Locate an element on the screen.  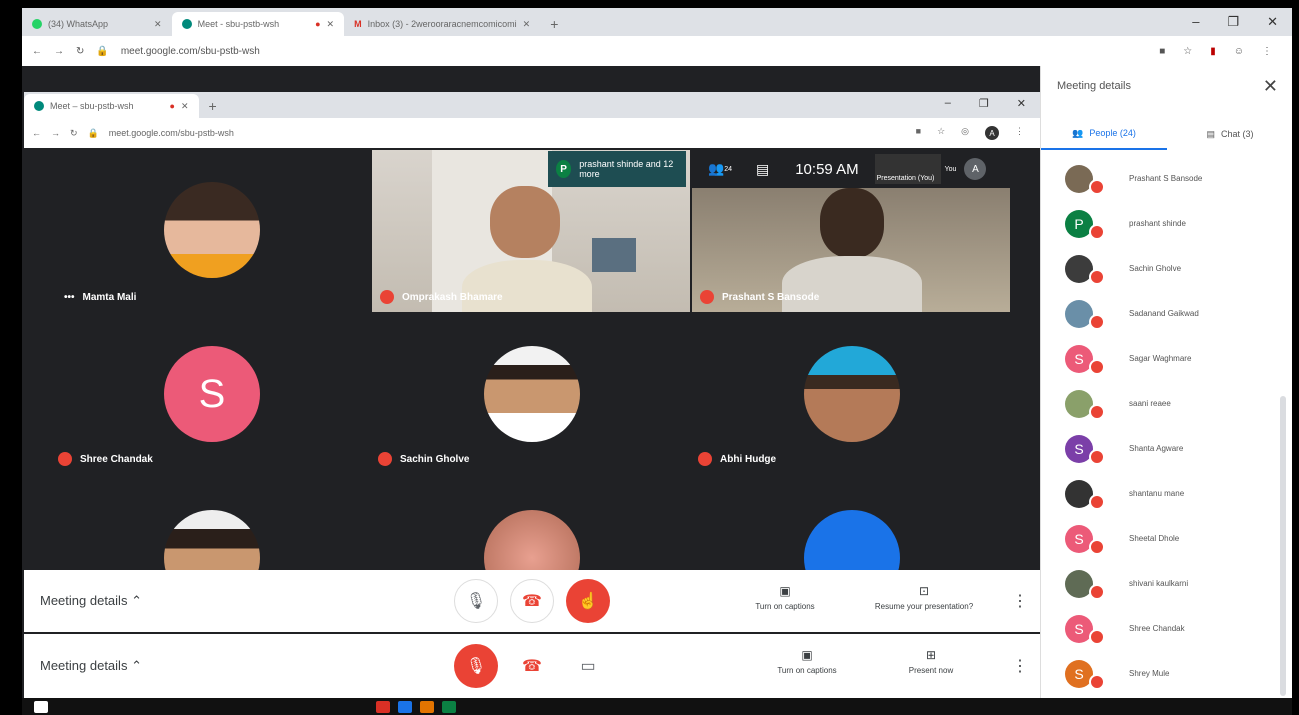
participant-row: S Sagar Waghmare is located at coordinates (1167, 358).